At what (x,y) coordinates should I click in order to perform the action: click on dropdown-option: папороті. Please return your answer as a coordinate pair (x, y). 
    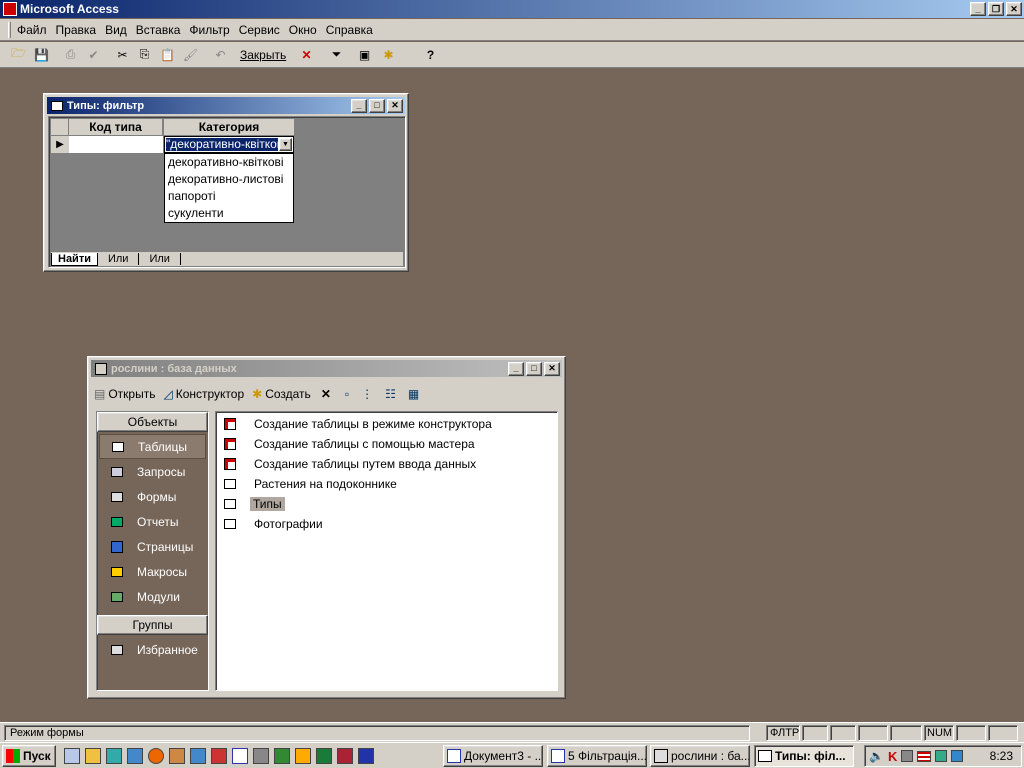
    Looking at the image, I should click on (229, 196).